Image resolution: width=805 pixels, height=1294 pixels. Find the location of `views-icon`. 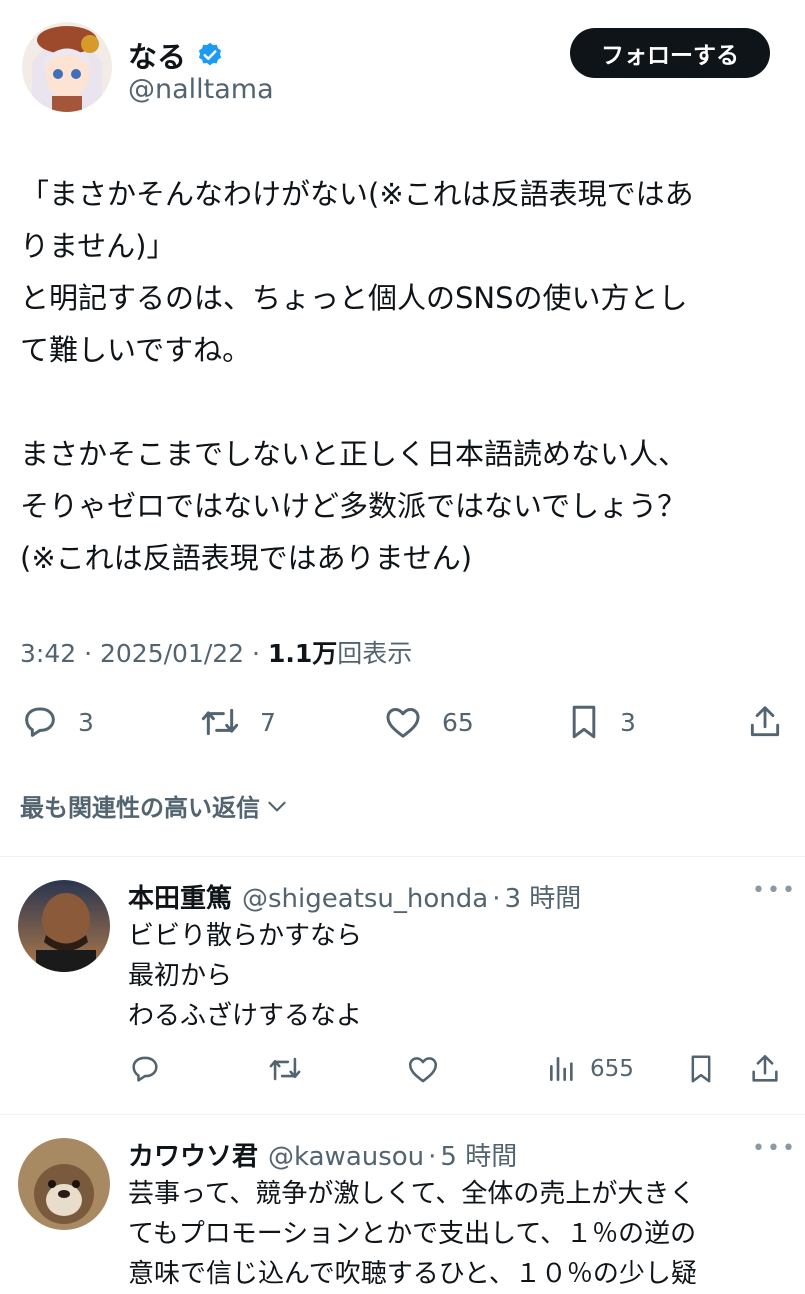

views-icon is located at coordinates (562, 1069).